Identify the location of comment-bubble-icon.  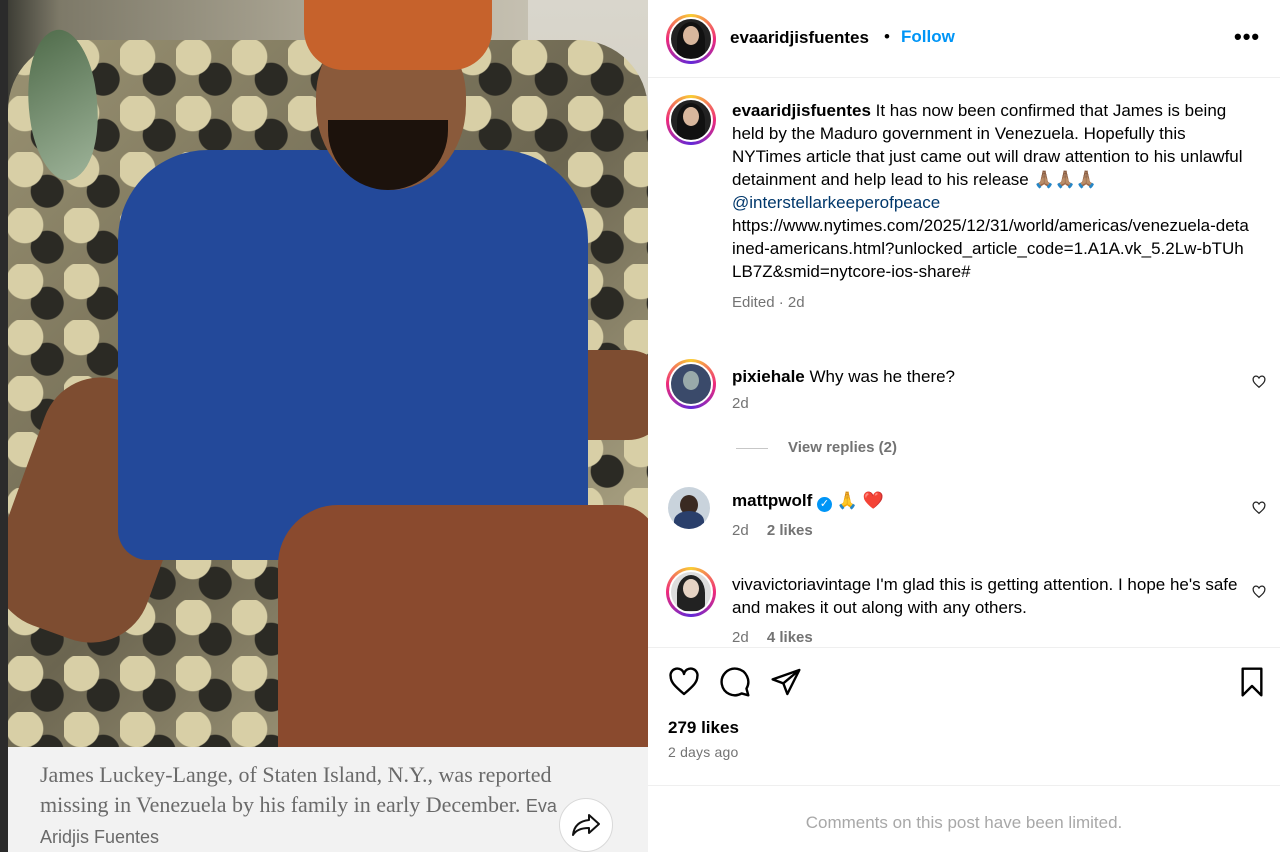
(735, 682).